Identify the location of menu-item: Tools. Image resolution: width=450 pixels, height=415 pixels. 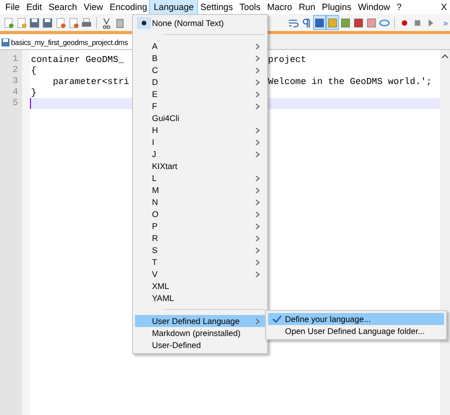
(250, 7).